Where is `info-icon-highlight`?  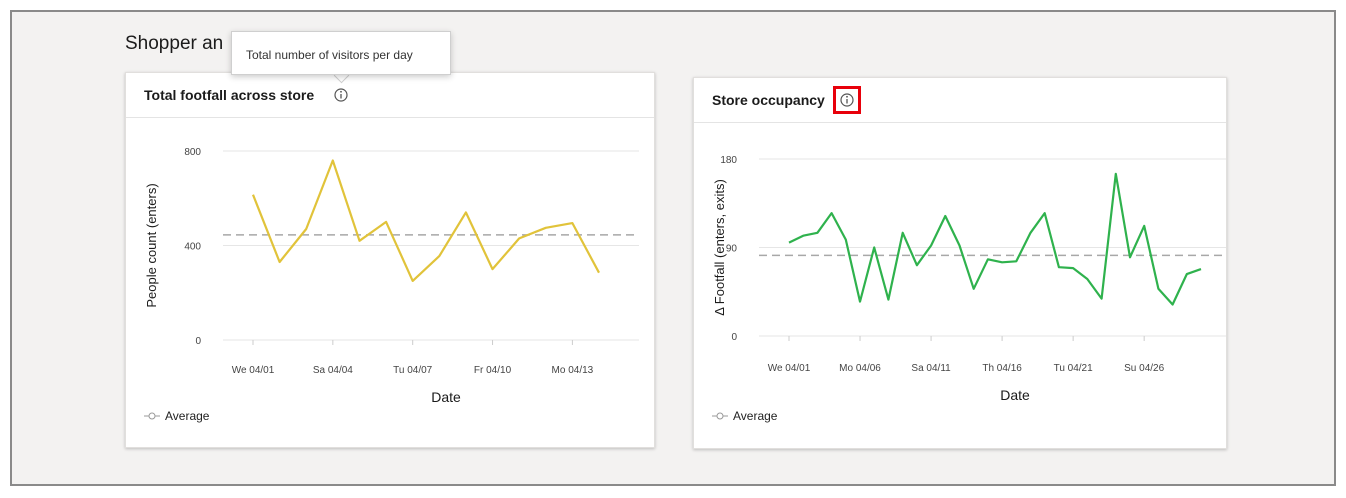 info-icon-highlight is located at coordinates (847, 100).